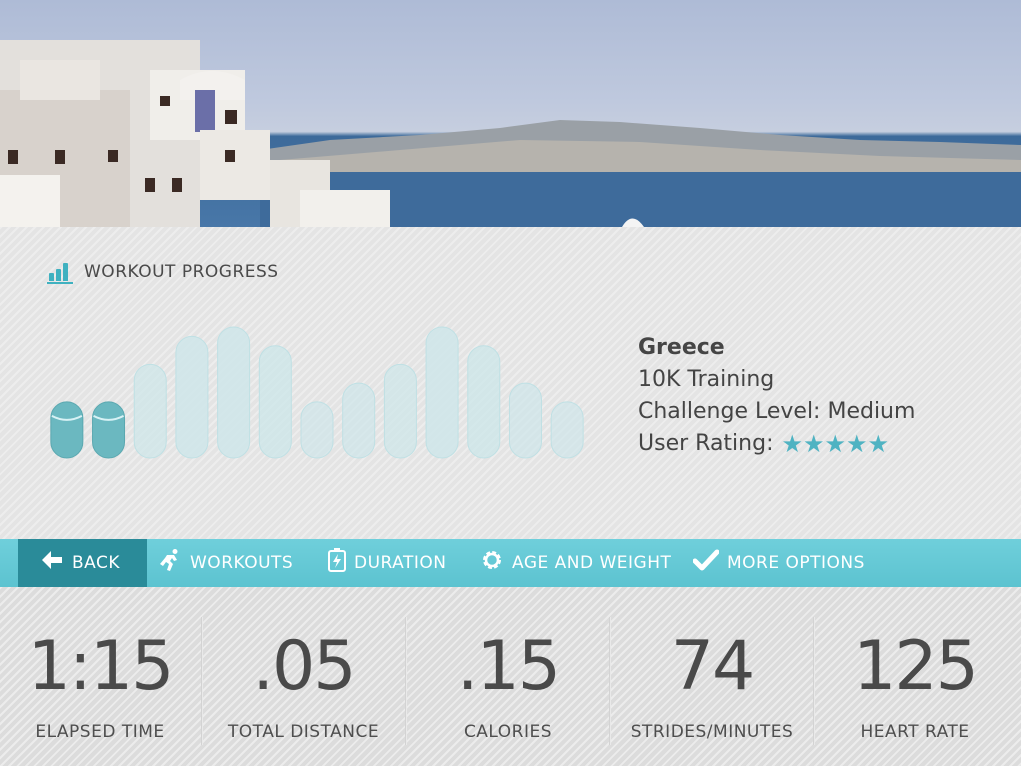 This screenshot has width=1021, height=766. Describe the element at coordinates (317, 392) in the screenshot. I see `workout-progress-chart` at that location.